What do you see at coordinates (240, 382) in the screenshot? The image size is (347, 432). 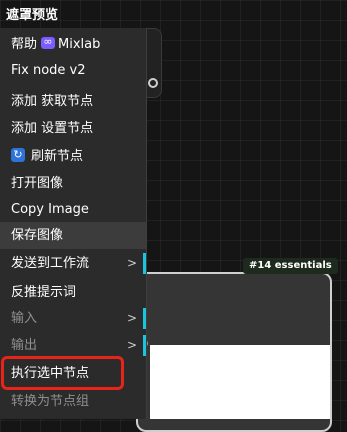 I see `node-image-preview` at bounding box center [240, 382].